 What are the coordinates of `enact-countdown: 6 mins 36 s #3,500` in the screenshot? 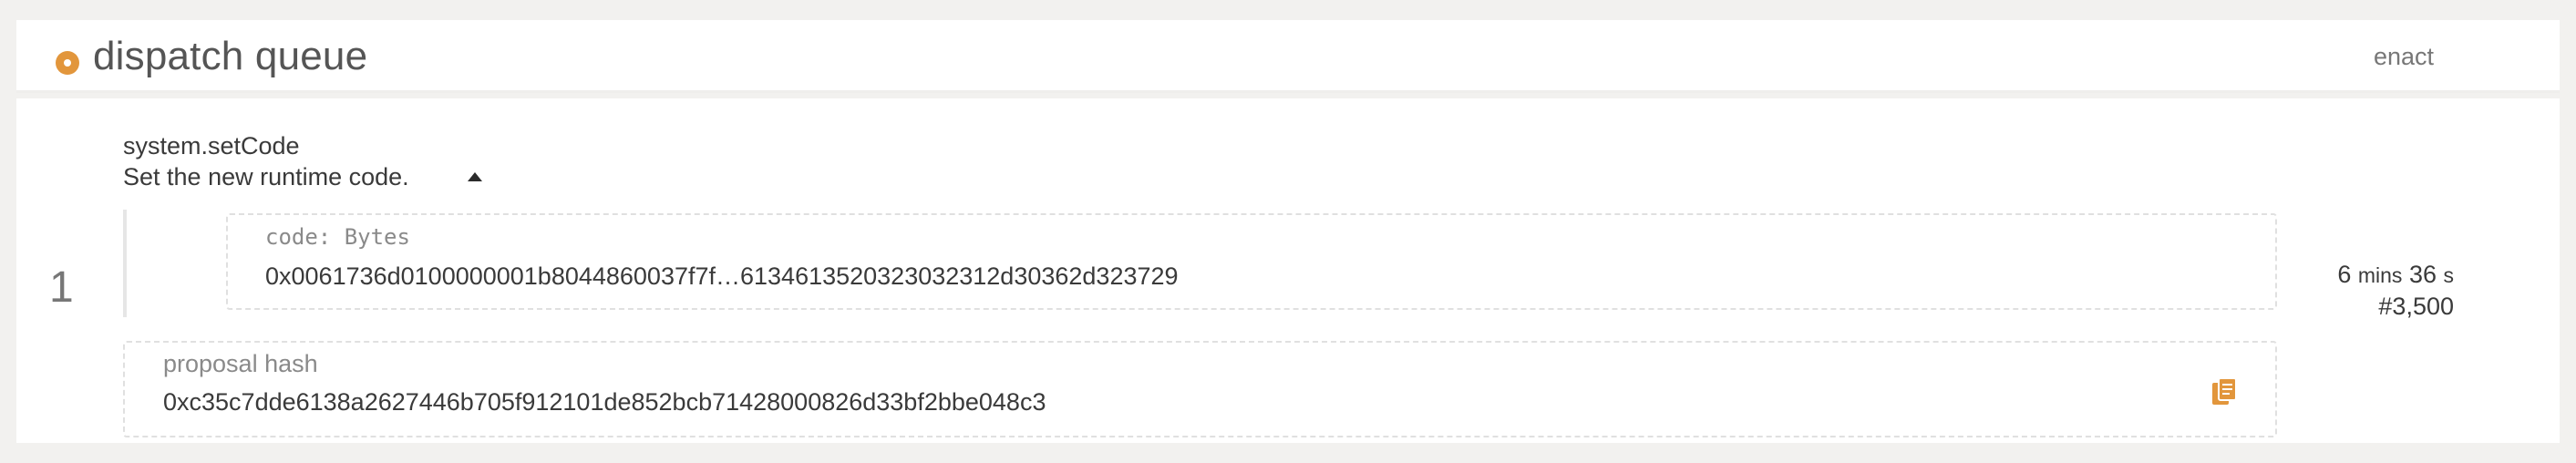 It's located at (2347, 290).